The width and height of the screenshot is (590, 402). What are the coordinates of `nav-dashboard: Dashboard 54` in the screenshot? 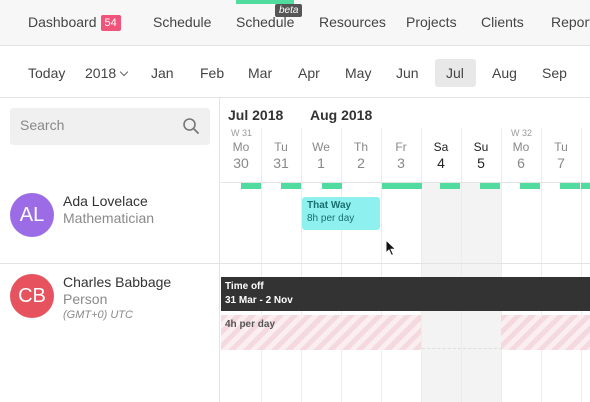 It's located at (74, 22).